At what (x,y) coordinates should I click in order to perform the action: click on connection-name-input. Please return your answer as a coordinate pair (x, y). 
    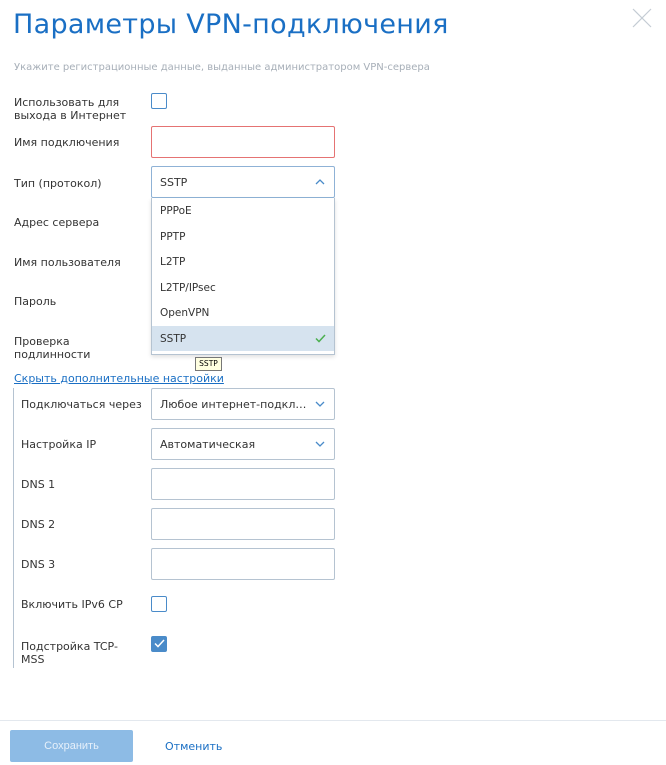
    Looking at the image, I should click on (243, 142).